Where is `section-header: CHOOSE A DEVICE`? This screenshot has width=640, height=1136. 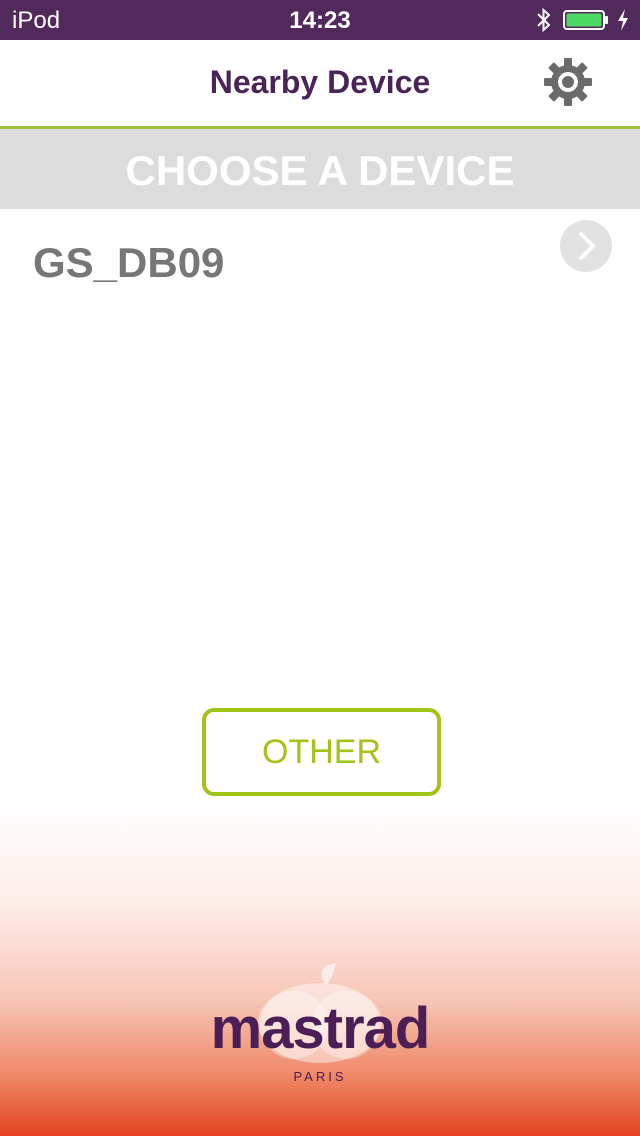
section-header: CHOOSE A DEVICE is located at coordinates (320, 169).